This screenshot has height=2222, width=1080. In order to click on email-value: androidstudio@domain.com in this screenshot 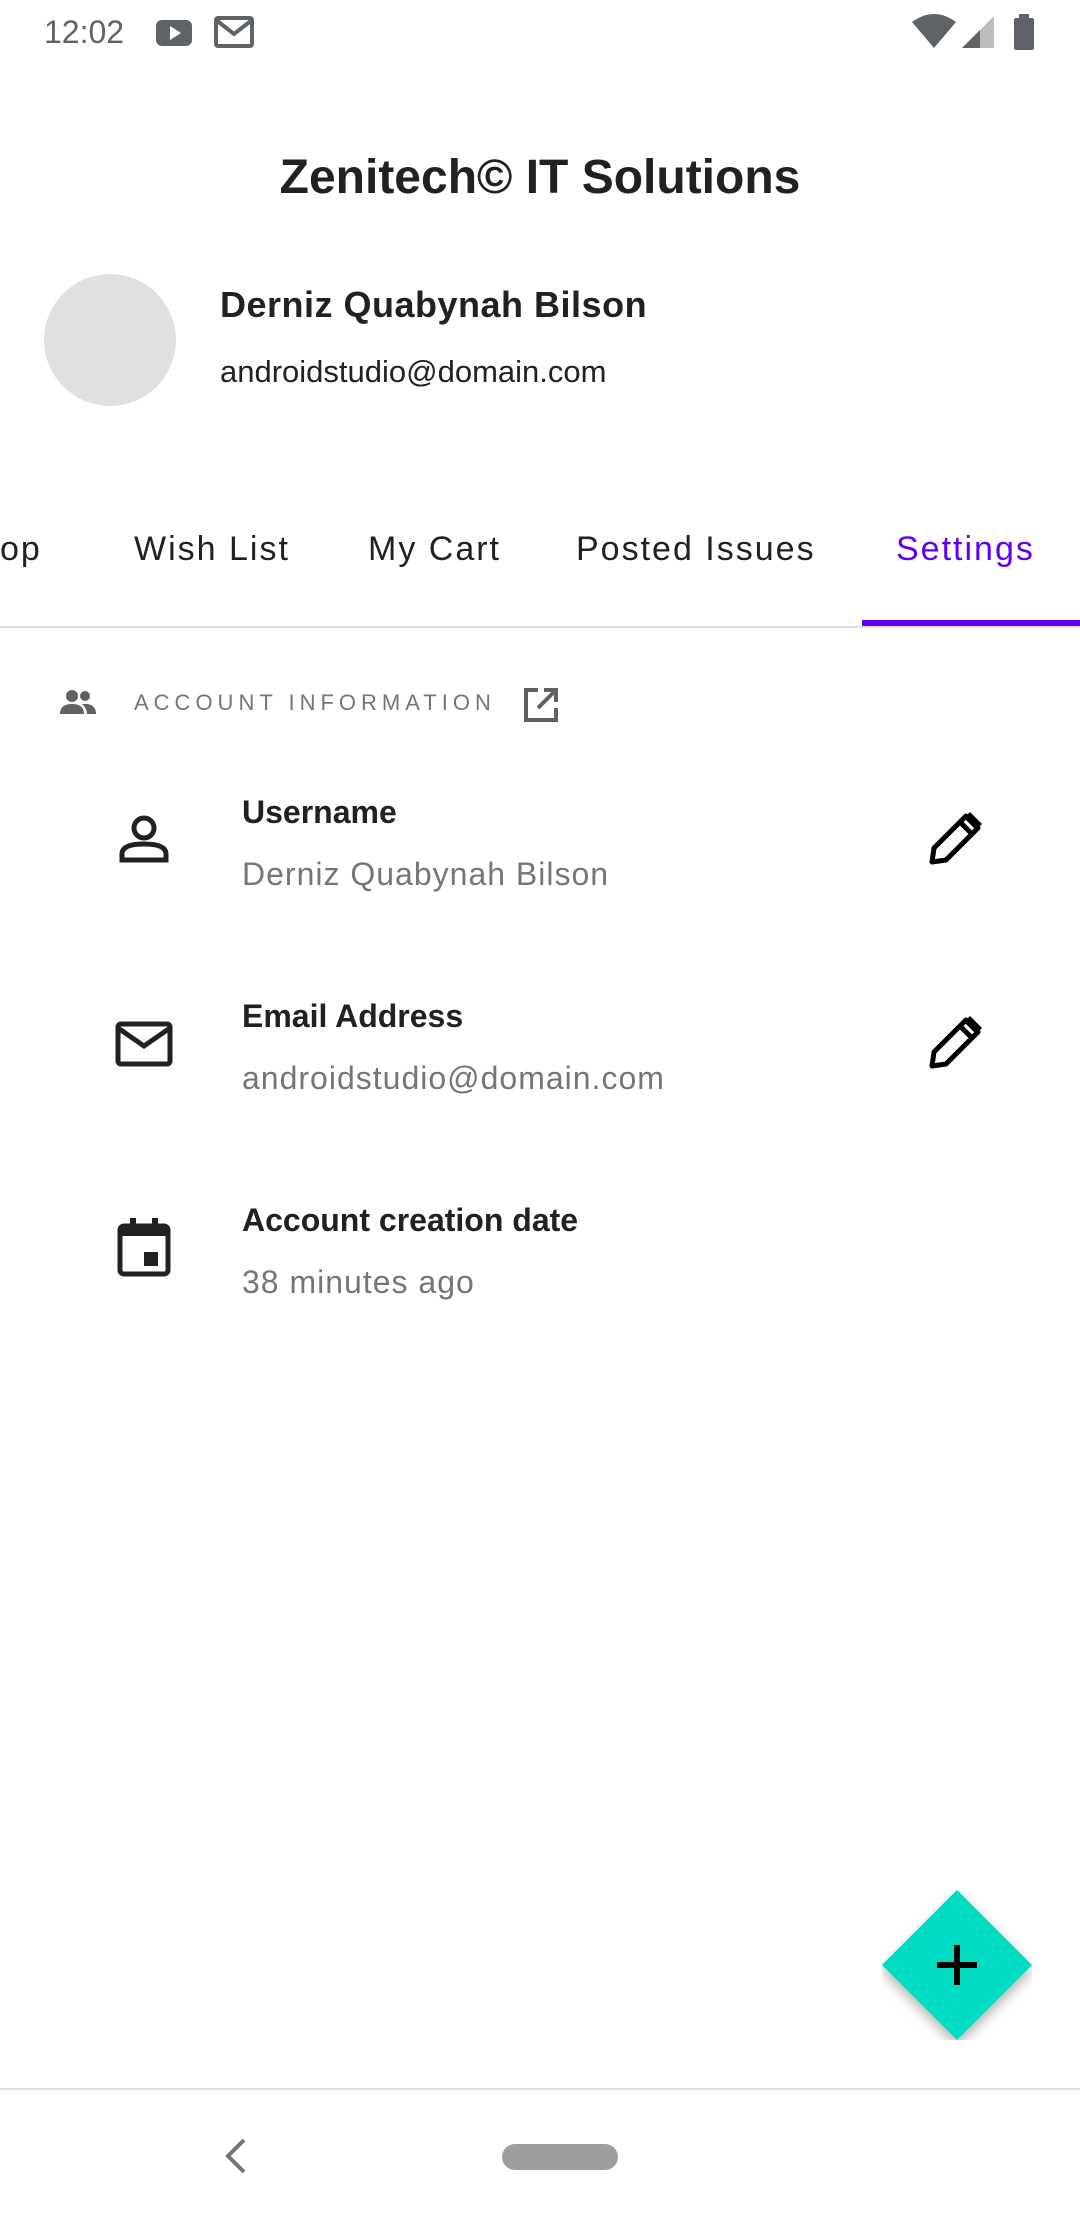, I will do `click(453, 1078)`.